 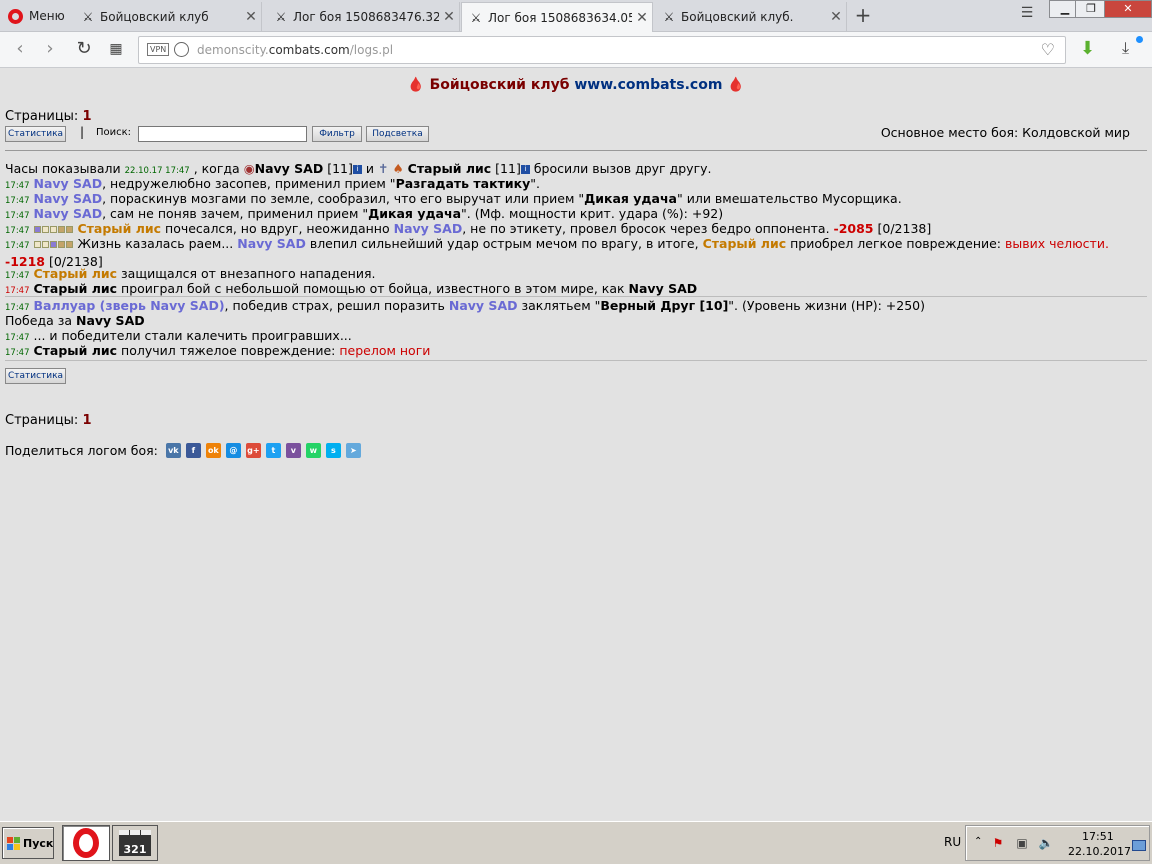 What do you see at coordinates (15, 16) in the screenshot?
I see `opera-logo-icon` at bounding box center [15, 16].